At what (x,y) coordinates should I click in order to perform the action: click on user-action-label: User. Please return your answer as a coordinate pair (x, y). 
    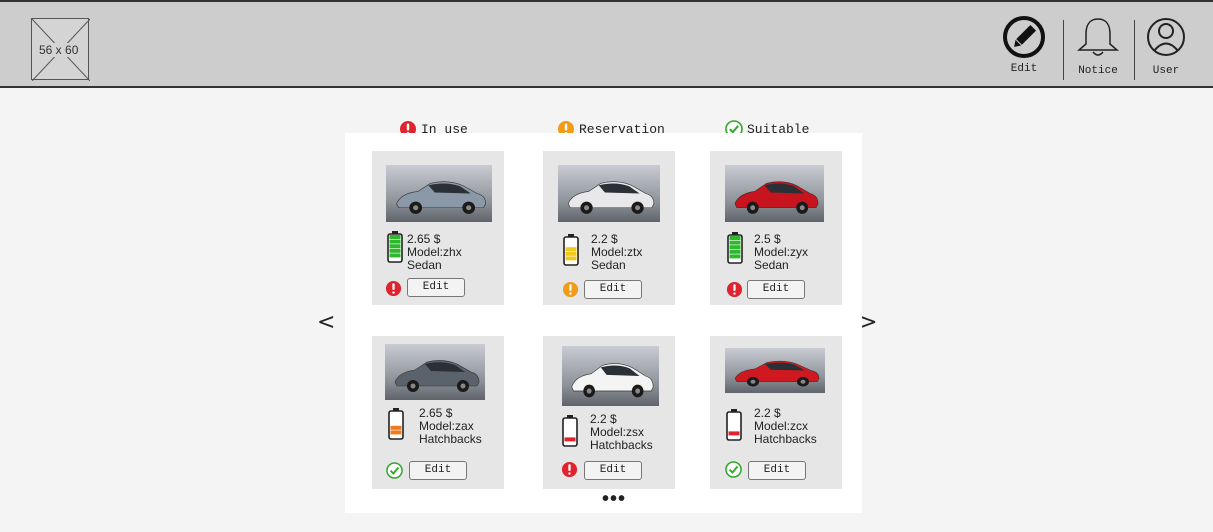
    Looking at the image, I should click on (1166, 71).